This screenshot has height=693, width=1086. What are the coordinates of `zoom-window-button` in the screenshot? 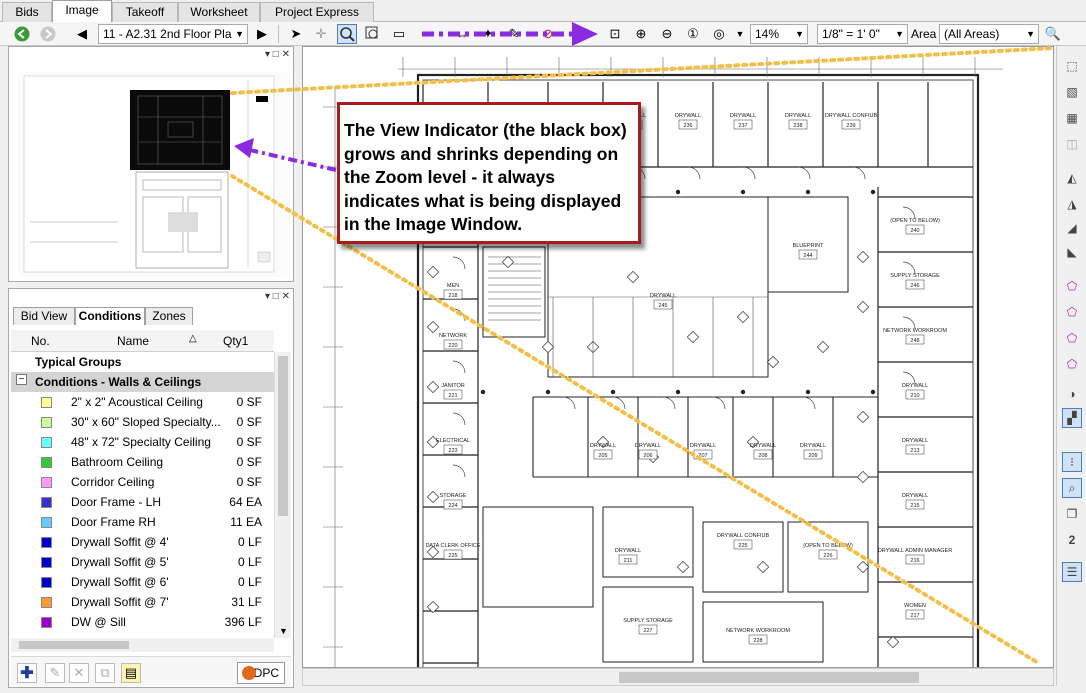 It's located at (373, 34).